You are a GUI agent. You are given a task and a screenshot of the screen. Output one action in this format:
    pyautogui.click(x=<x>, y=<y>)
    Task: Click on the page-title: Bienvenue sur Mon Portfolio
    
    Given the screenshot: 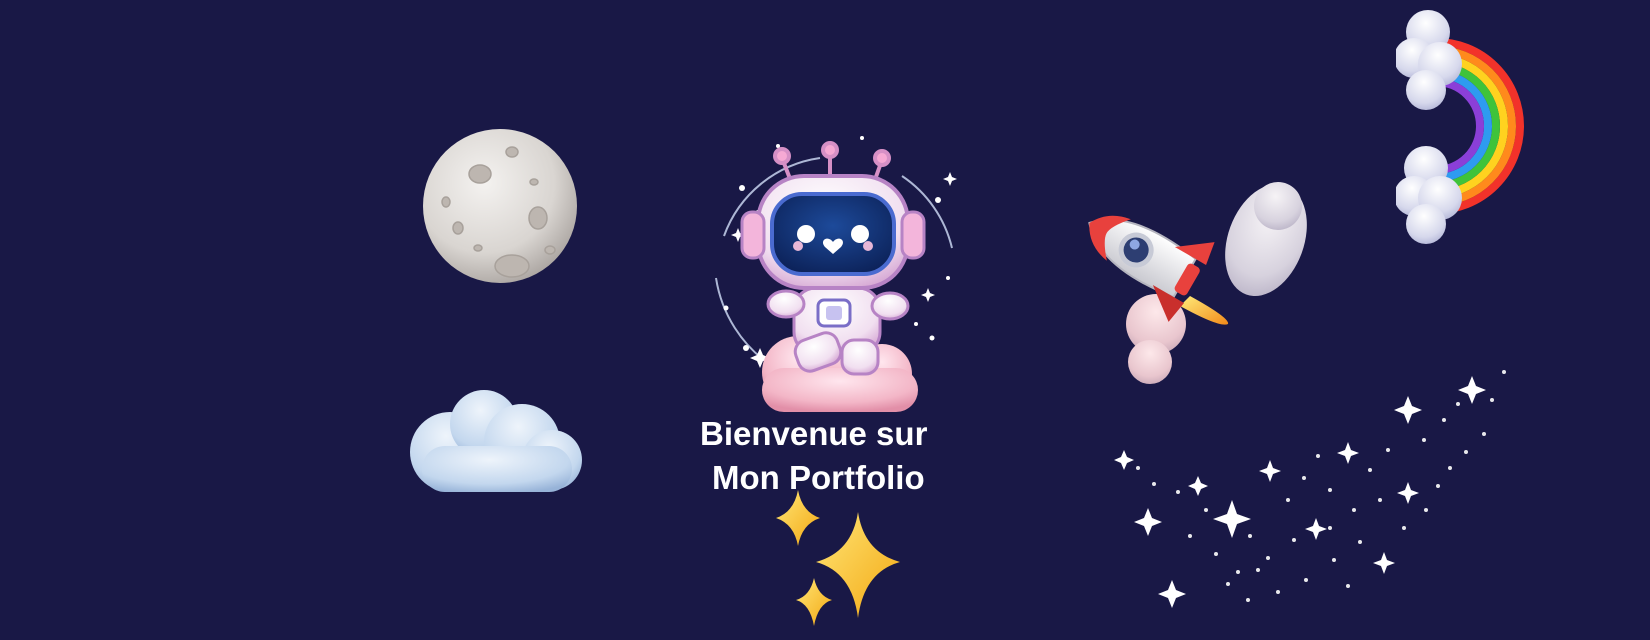 What is the action you would take?
    pyautogui.click(x=835, y=456)
    